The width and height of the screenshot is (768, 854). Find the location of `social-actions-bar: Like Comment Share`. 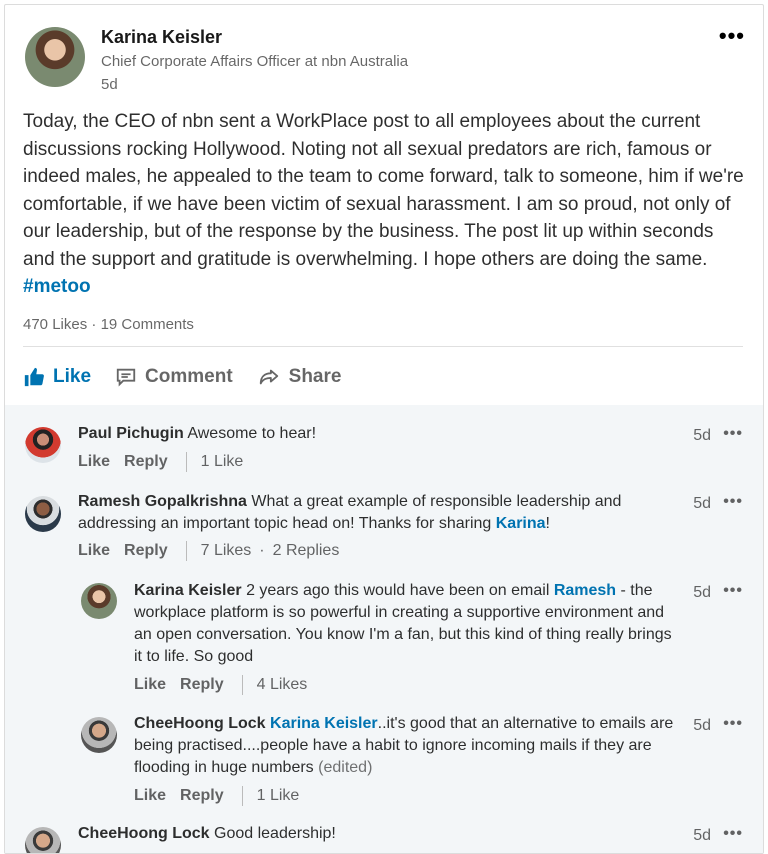

social-actions-bar: Like Comment Share is located at coordinates (182, 377).